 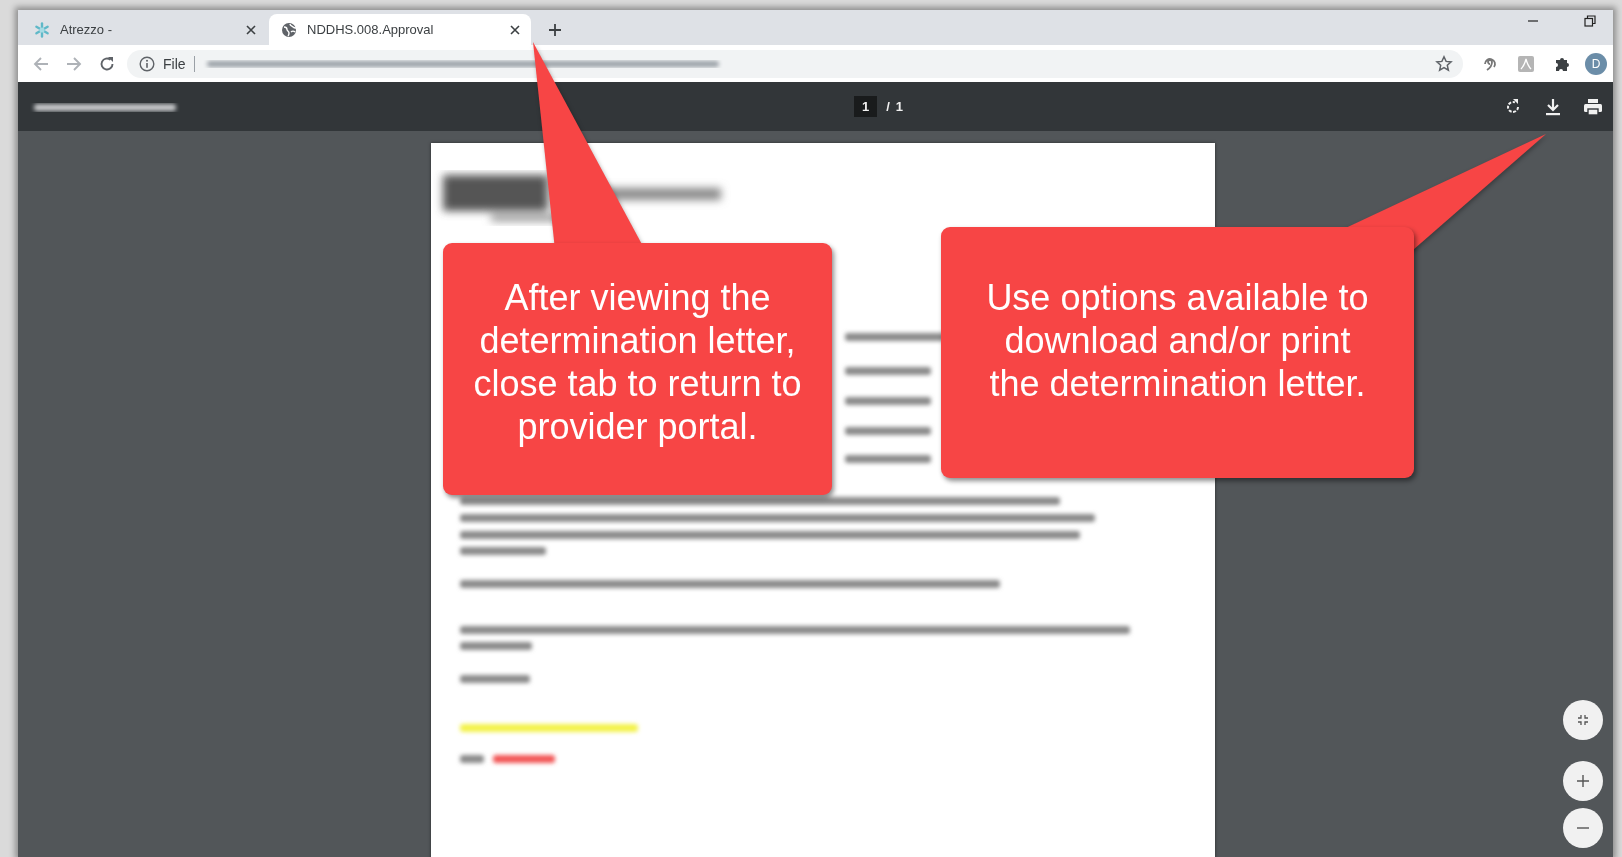 What do you see at coordinates (1583, 828) in the screenshot?
I see `zoom-out-button` at bounding box center [1583, 828].